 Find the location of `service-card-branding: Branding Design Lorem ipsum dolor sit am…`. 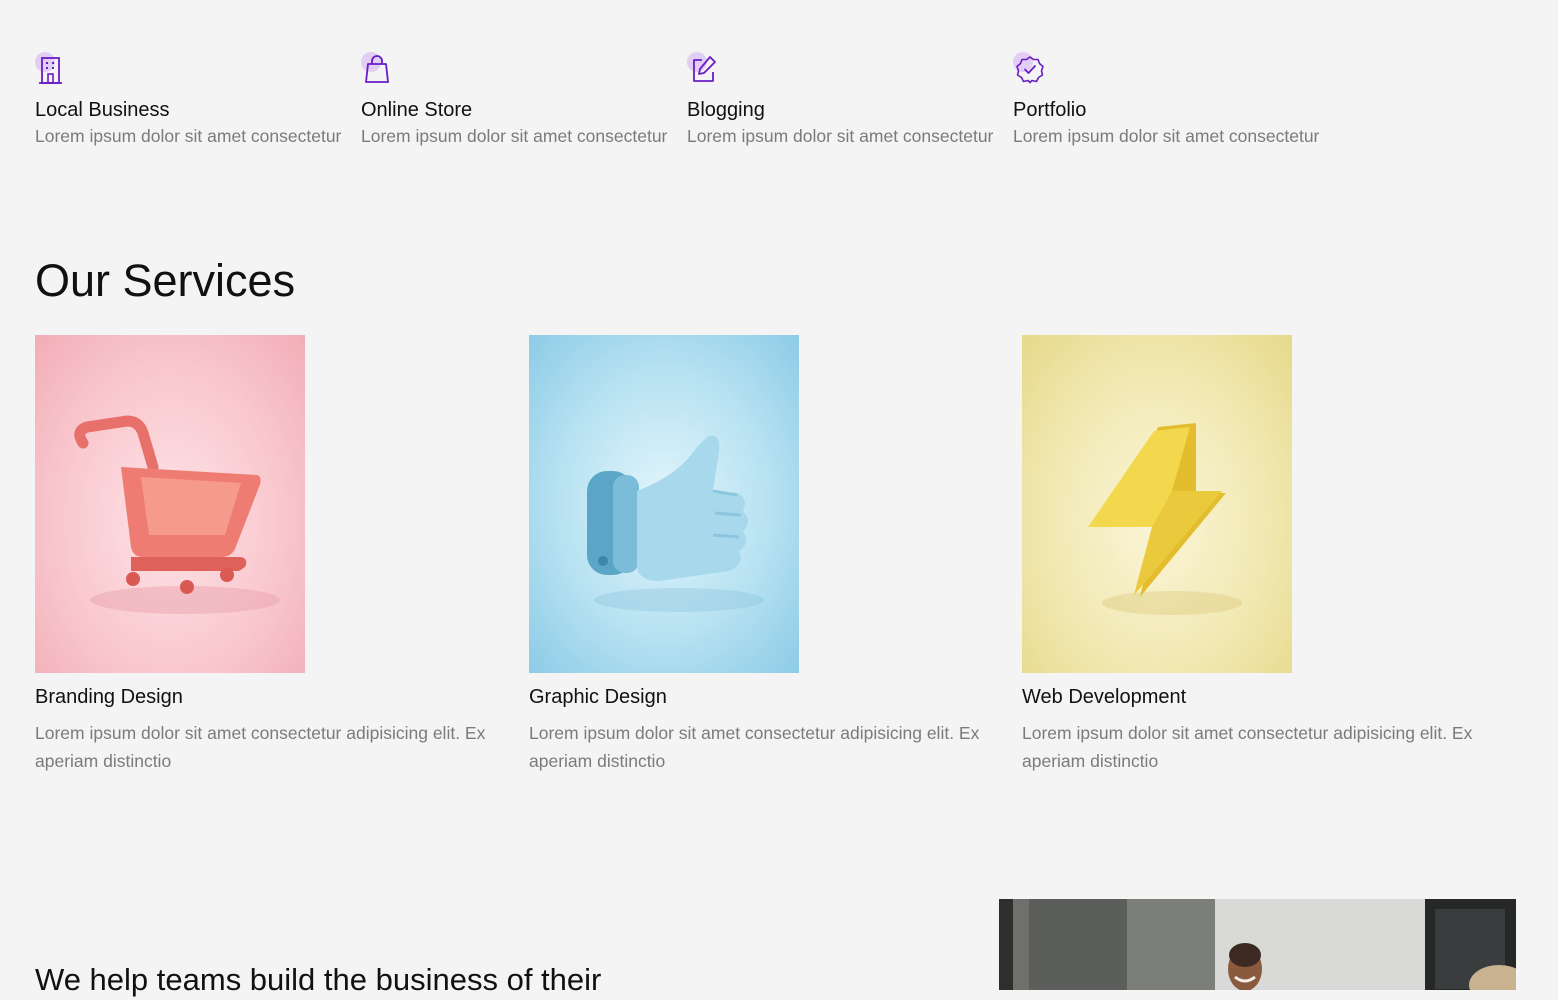

service-card-branding: Branding Design Lorem ipsum dolor sit am… is located at coordinates (270, 555).